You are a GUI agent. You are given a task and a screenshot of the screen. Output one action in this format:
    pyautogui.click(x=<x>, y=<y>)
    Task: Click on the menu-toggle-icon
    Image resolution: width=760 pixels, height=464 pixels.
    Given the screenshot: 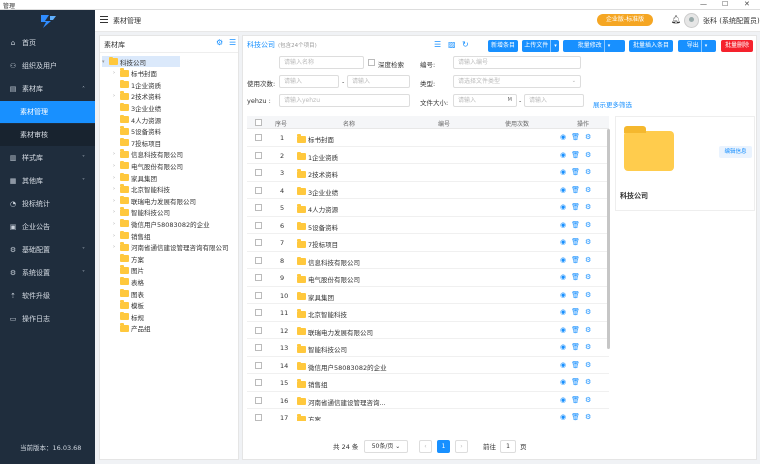 What is the action you would take?
    pyautogui.click(x=104, y=19)
    